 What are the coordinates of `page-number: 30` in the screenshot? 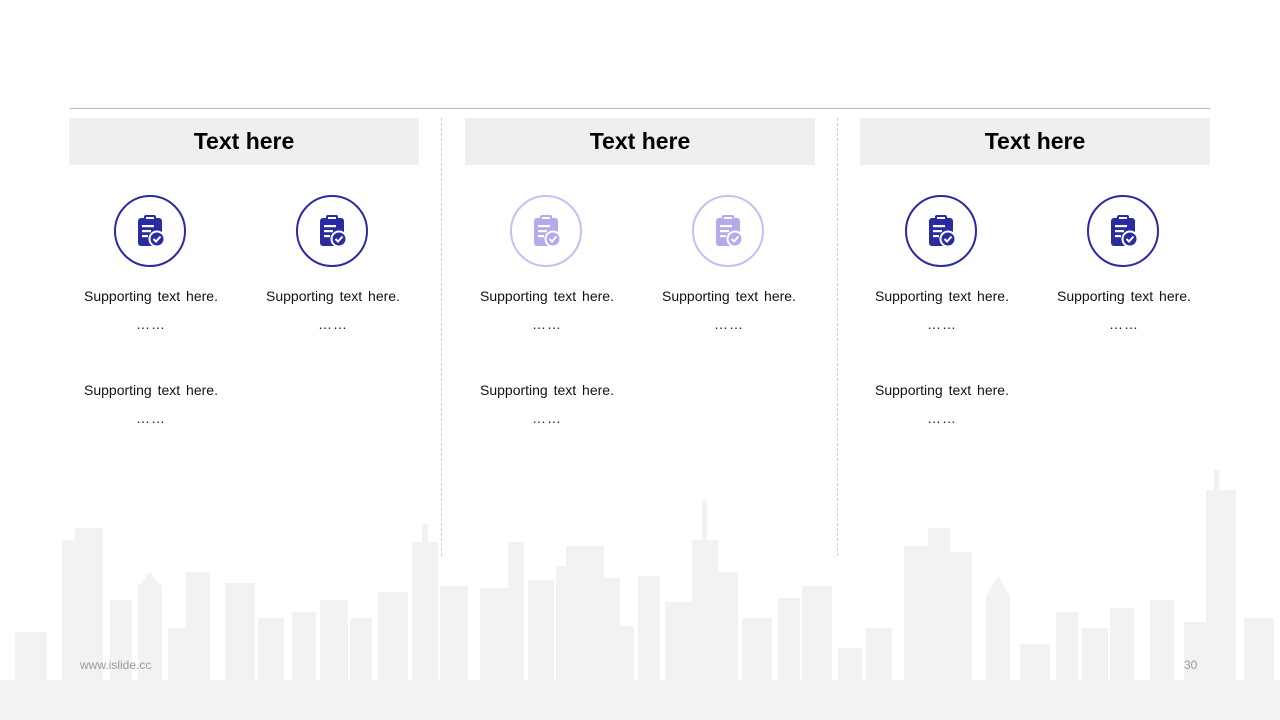 It's located at (1191, 665).